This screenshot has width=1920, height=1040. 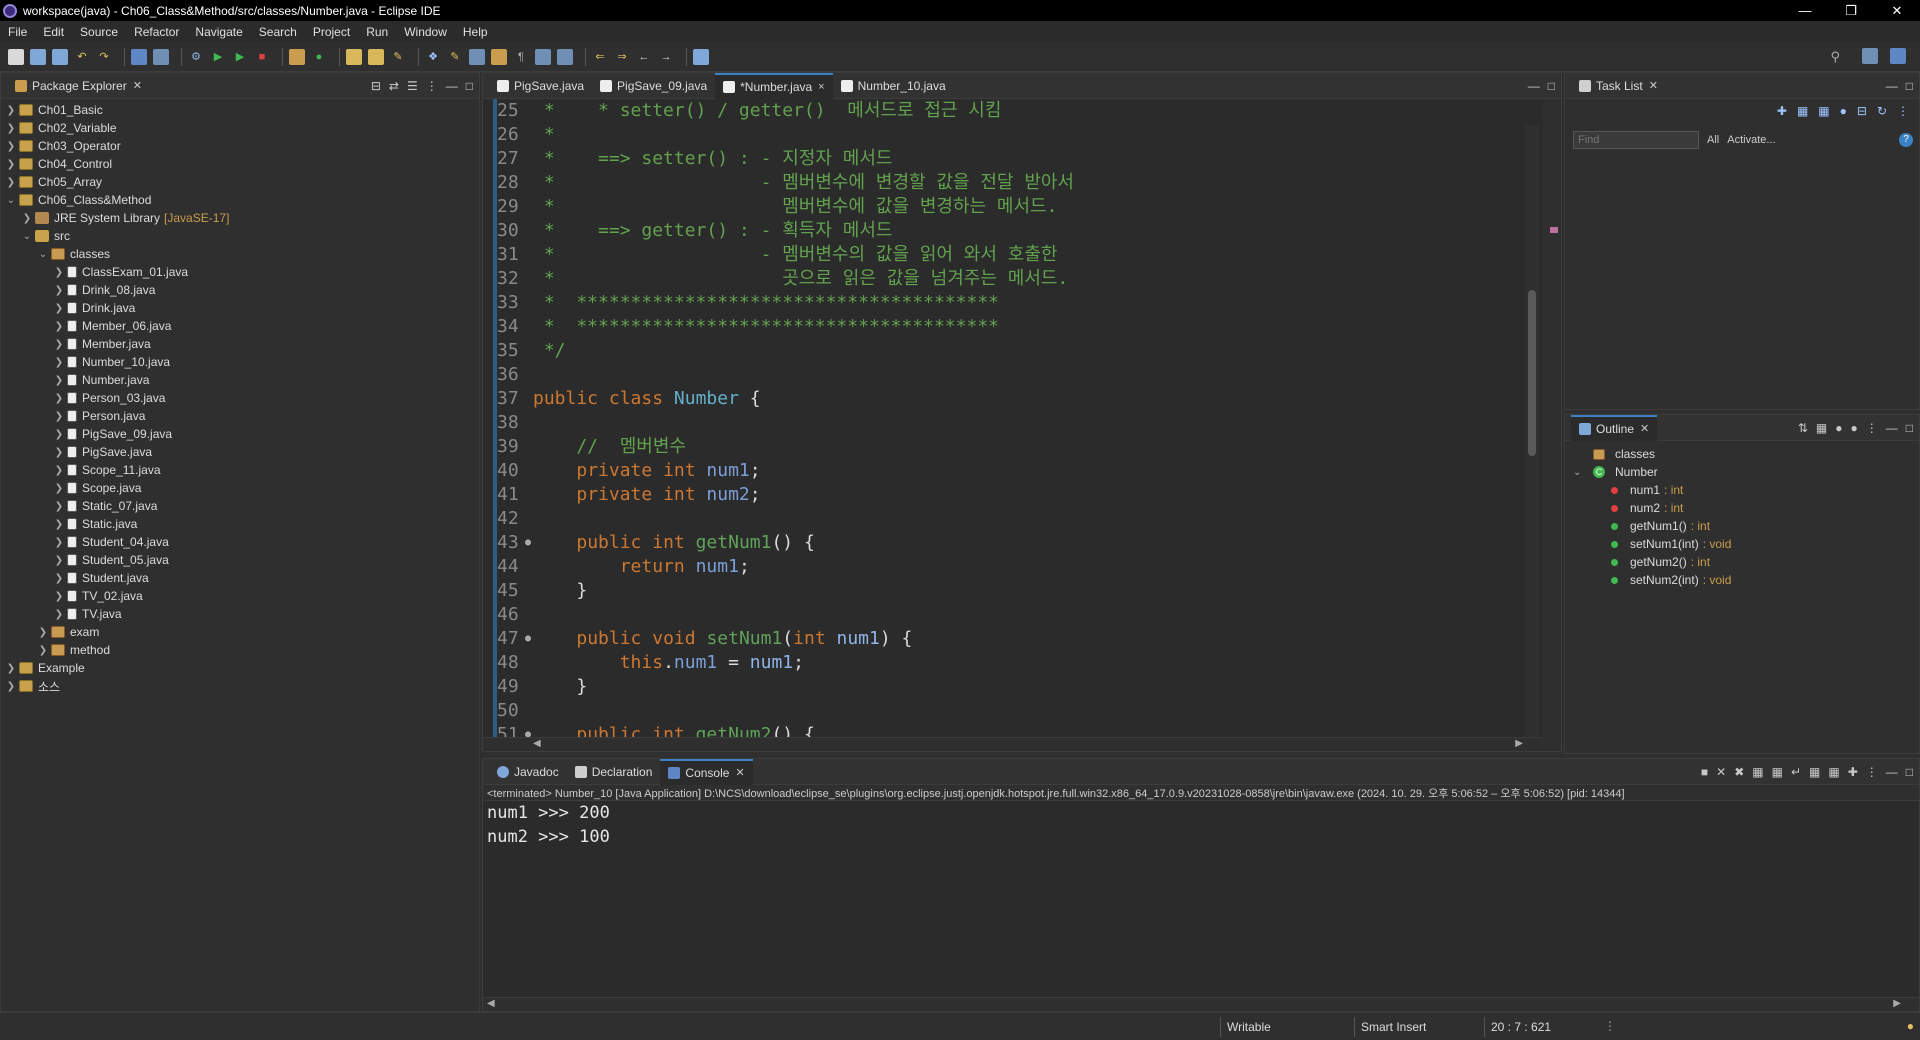 What do you see at coordinates (1796, 772) in the screenshot?
I see `word-wrap-icon: ↵` at bounding box center [1796, 772].